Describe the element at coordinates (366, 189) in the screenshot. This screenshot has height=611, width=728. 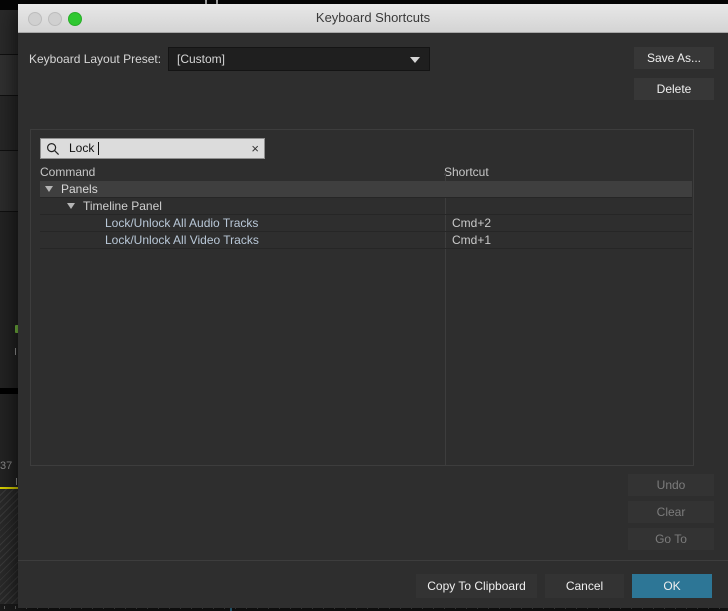
I see `table-row: Panels` at that location.